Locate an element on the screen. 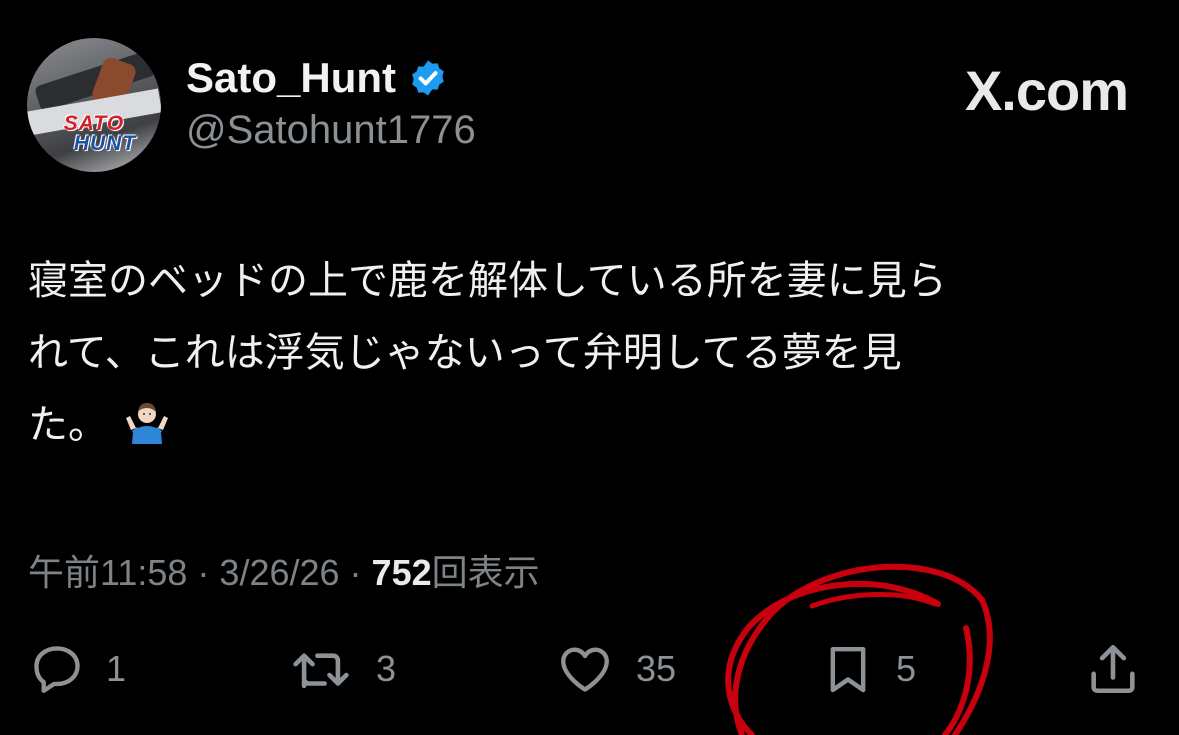 This screenshot has height=735, width=1179. tweet-date: 3/26/26 is located at coordinates (279, 573).